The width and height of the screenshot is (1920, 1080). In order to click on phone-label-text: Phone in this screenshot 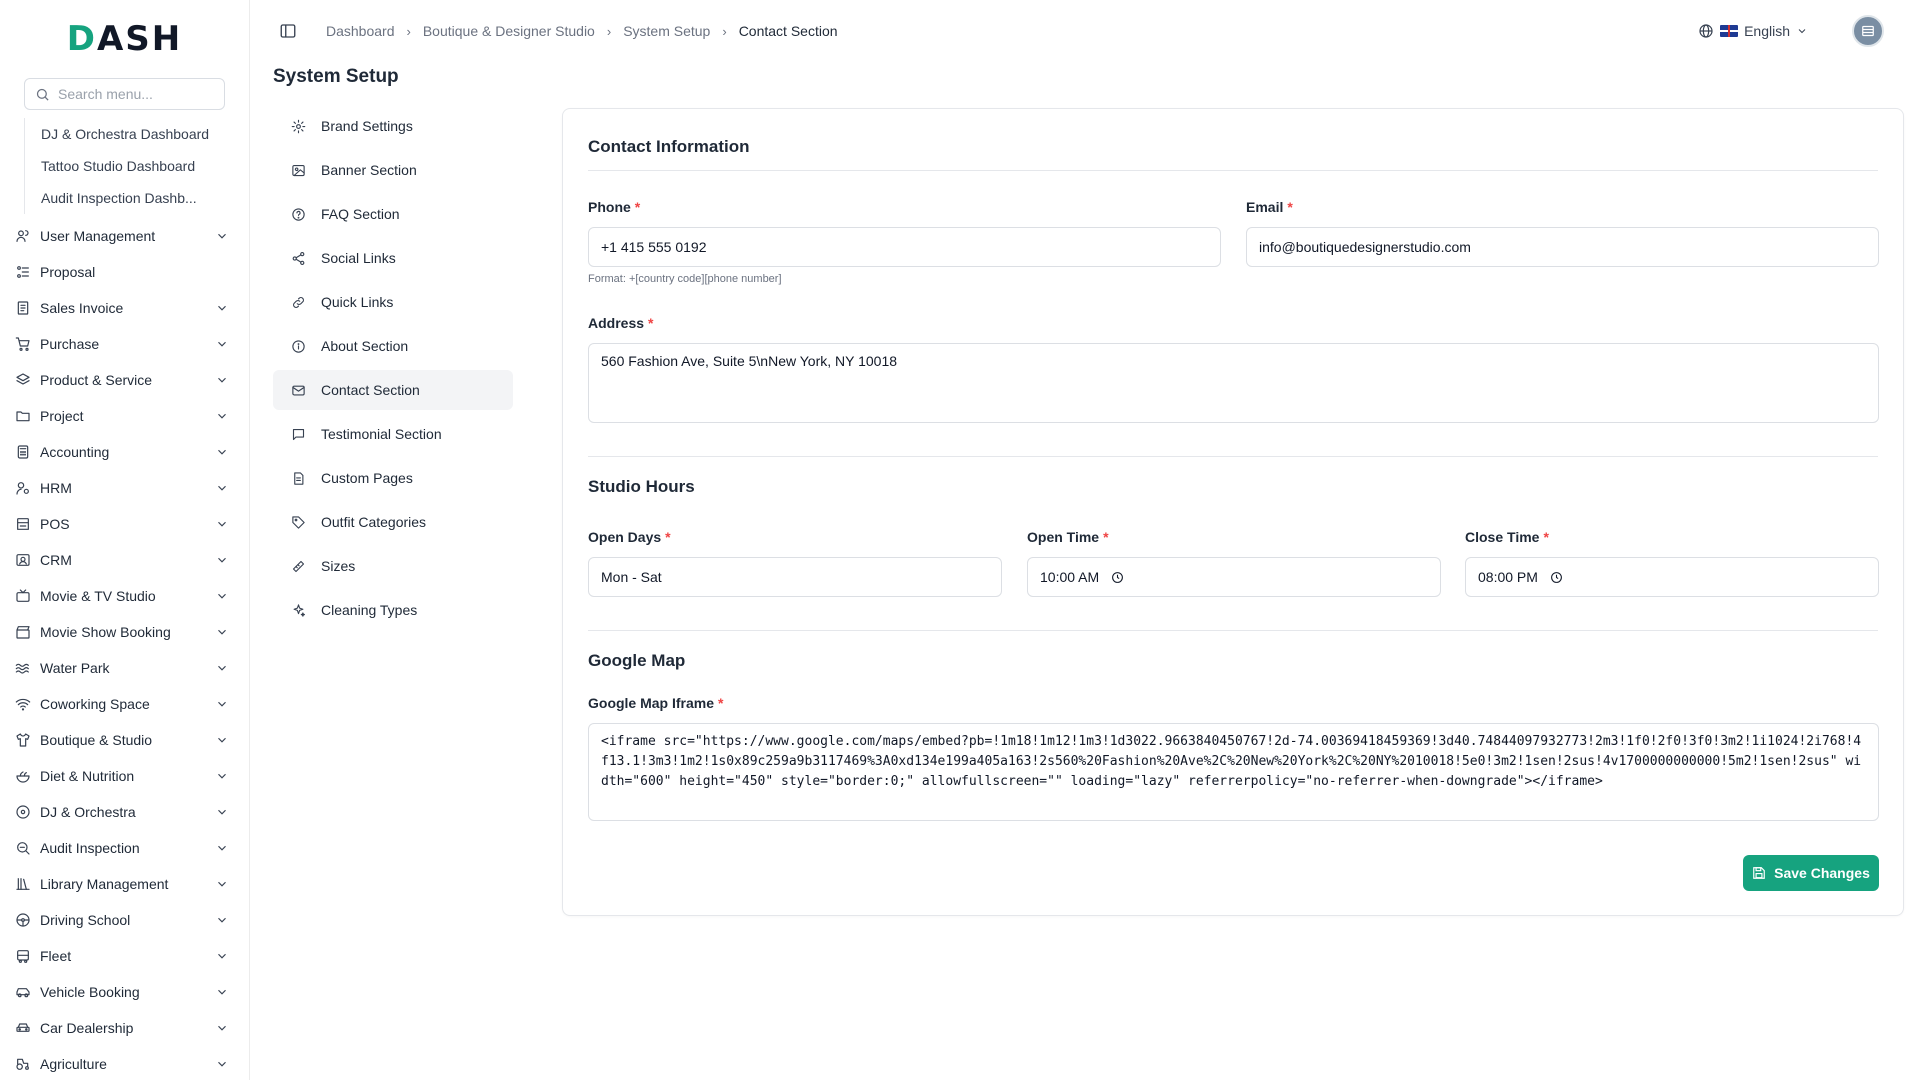, I will do `click(609, 207)`.